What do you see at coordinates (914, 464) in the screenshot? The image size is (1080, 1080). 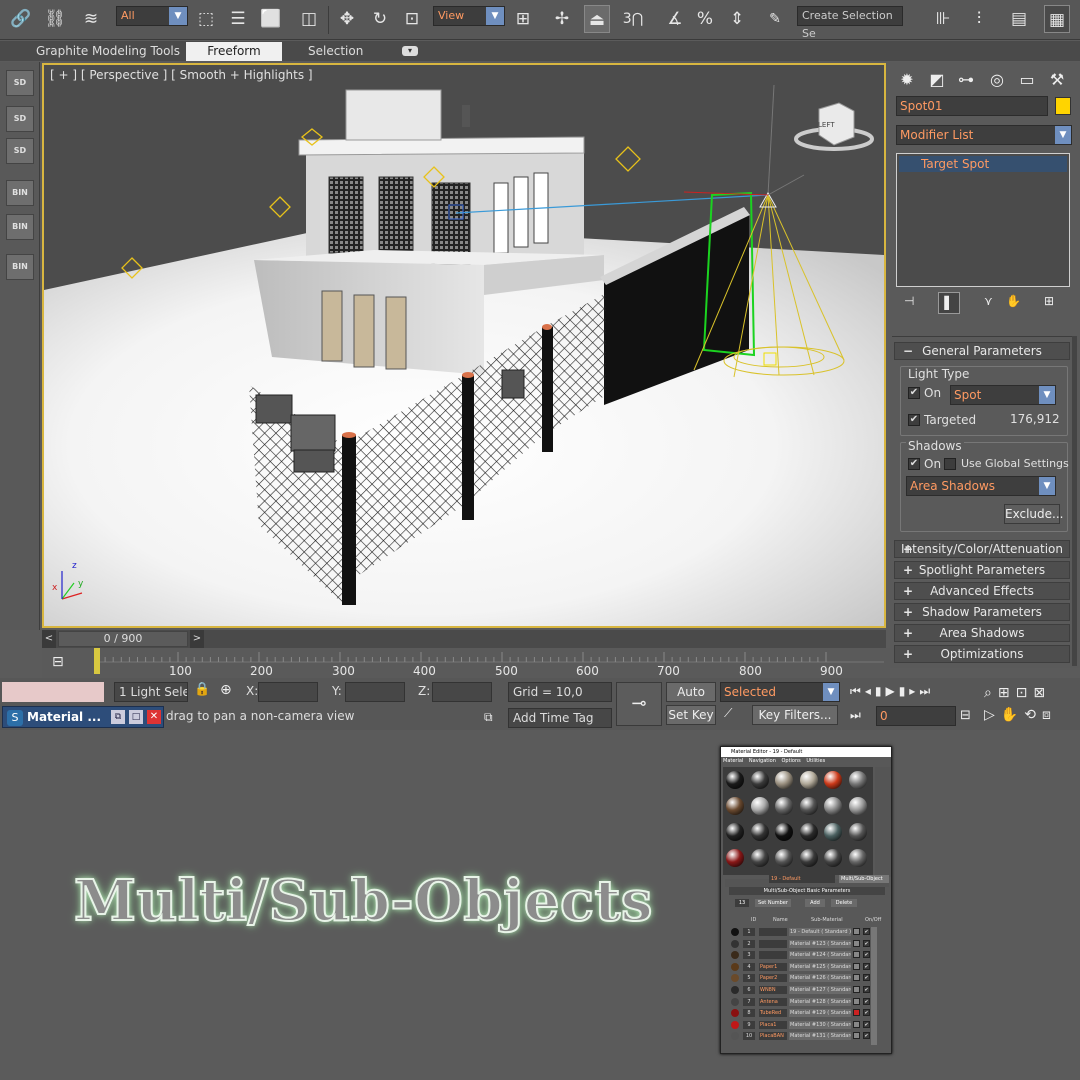 I see `shadows-on-checkbox: ✔` at bounding box center [914, 464].